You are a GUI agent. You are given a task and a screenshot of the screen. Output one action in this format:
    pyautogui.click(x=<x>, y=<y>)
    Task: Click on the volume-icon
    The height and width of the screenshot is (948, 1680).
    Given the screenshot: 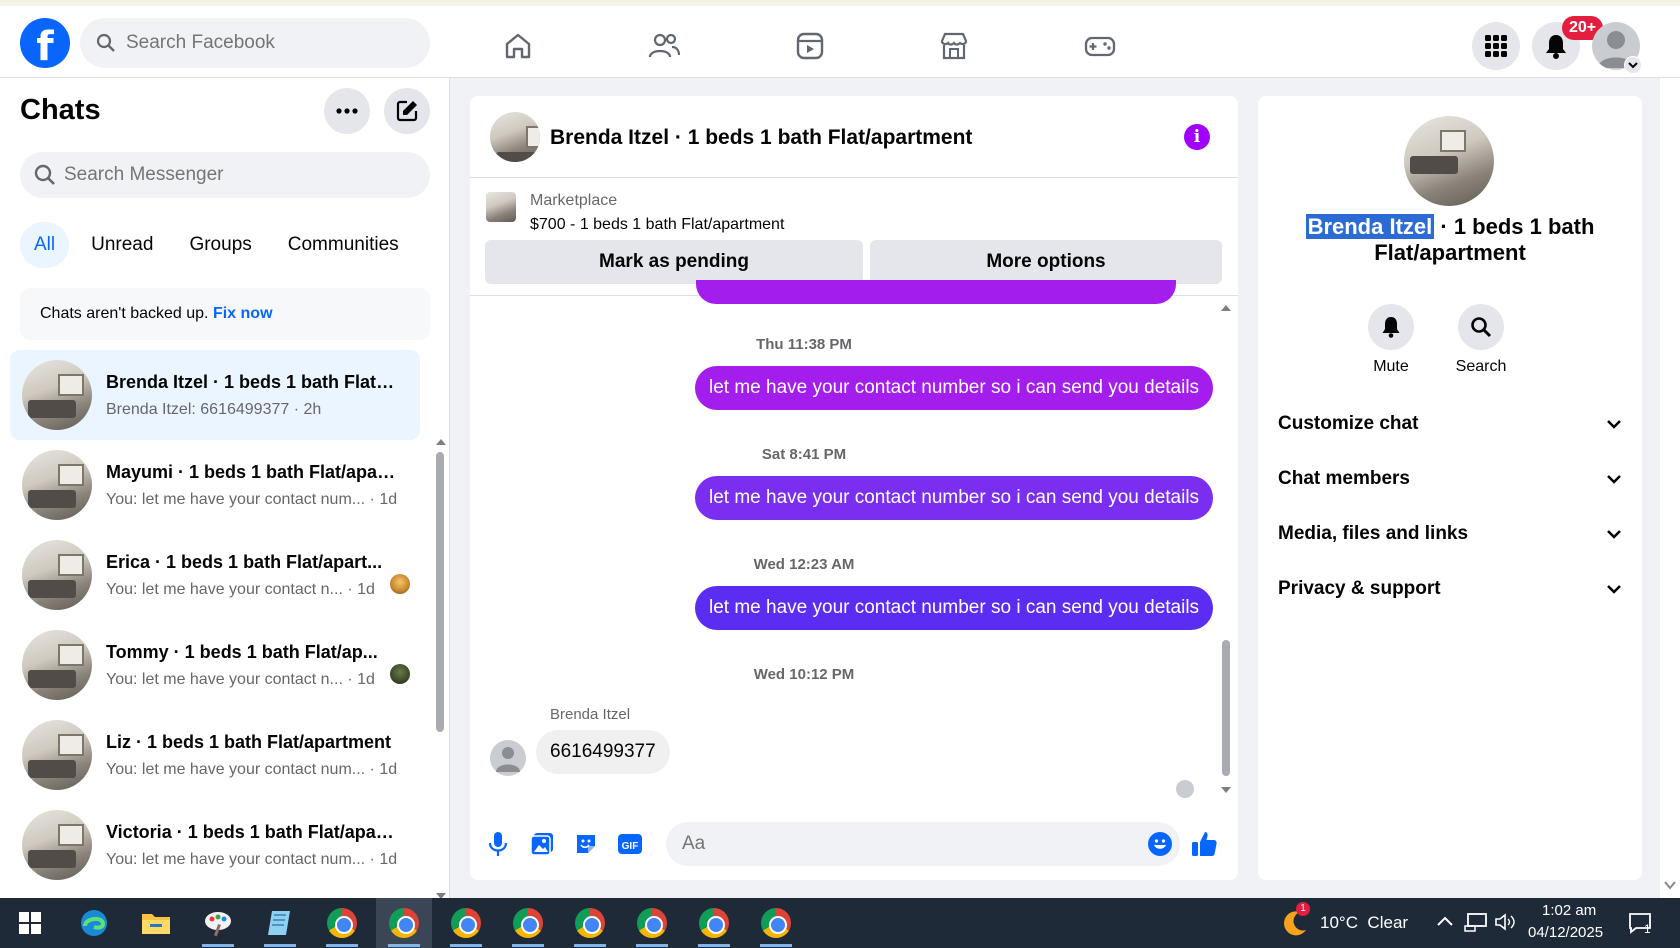 What is the action you would take?
    pyautogui.click(x=1505, y=922)
    